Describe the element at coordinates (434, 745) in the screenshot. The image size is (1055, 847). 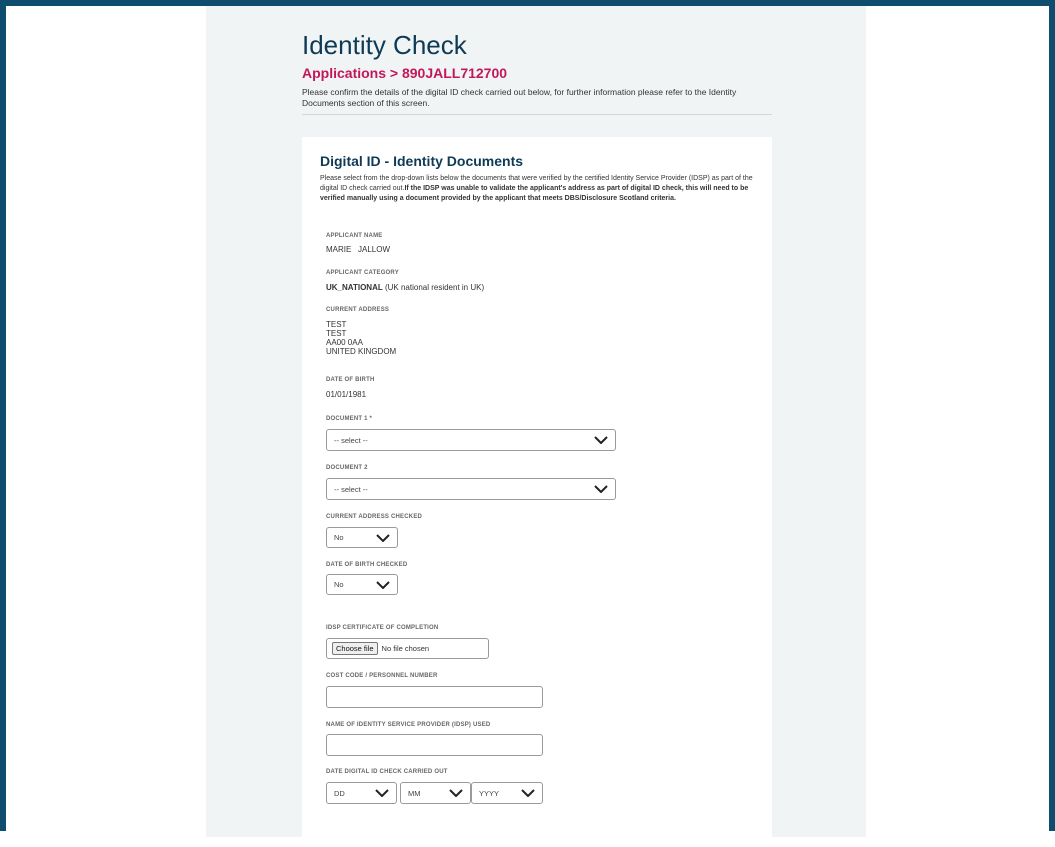
I see `idsp-name-input` at that location.